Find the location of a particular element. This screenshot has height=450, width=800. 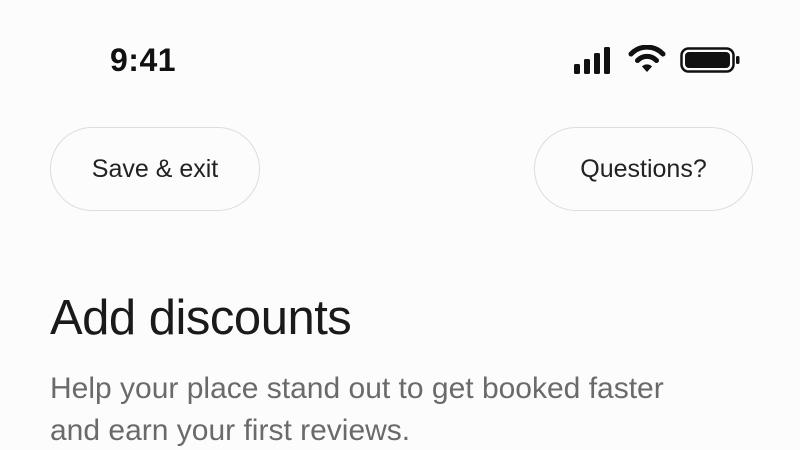

questions-button: Questions? is located at coordinates (643, 169).